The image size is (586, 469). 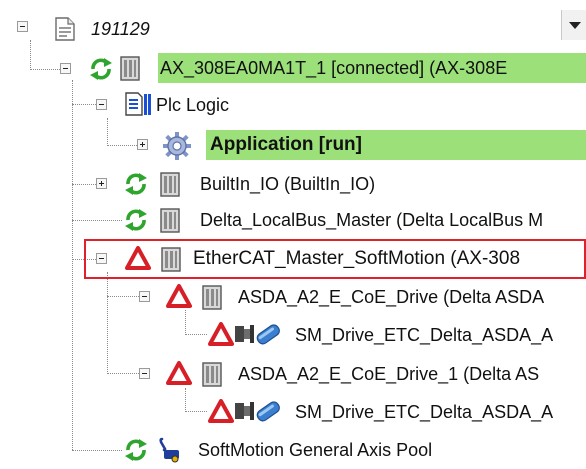 What do you see at coordinates (573, 25) in the screenshot?
I see `project-dropdown-button` at bounding box center [573, 25].